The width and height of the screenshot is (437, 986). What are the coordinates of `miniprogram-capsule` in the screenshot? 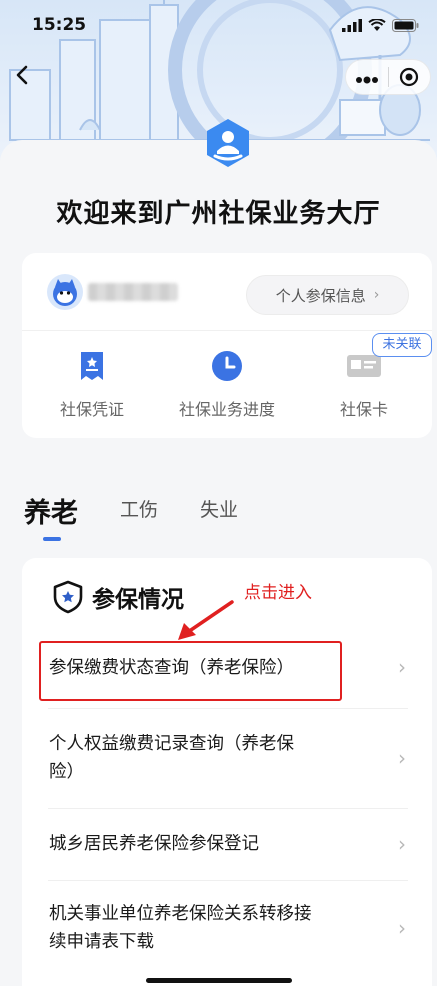 It's located at (388, 77).